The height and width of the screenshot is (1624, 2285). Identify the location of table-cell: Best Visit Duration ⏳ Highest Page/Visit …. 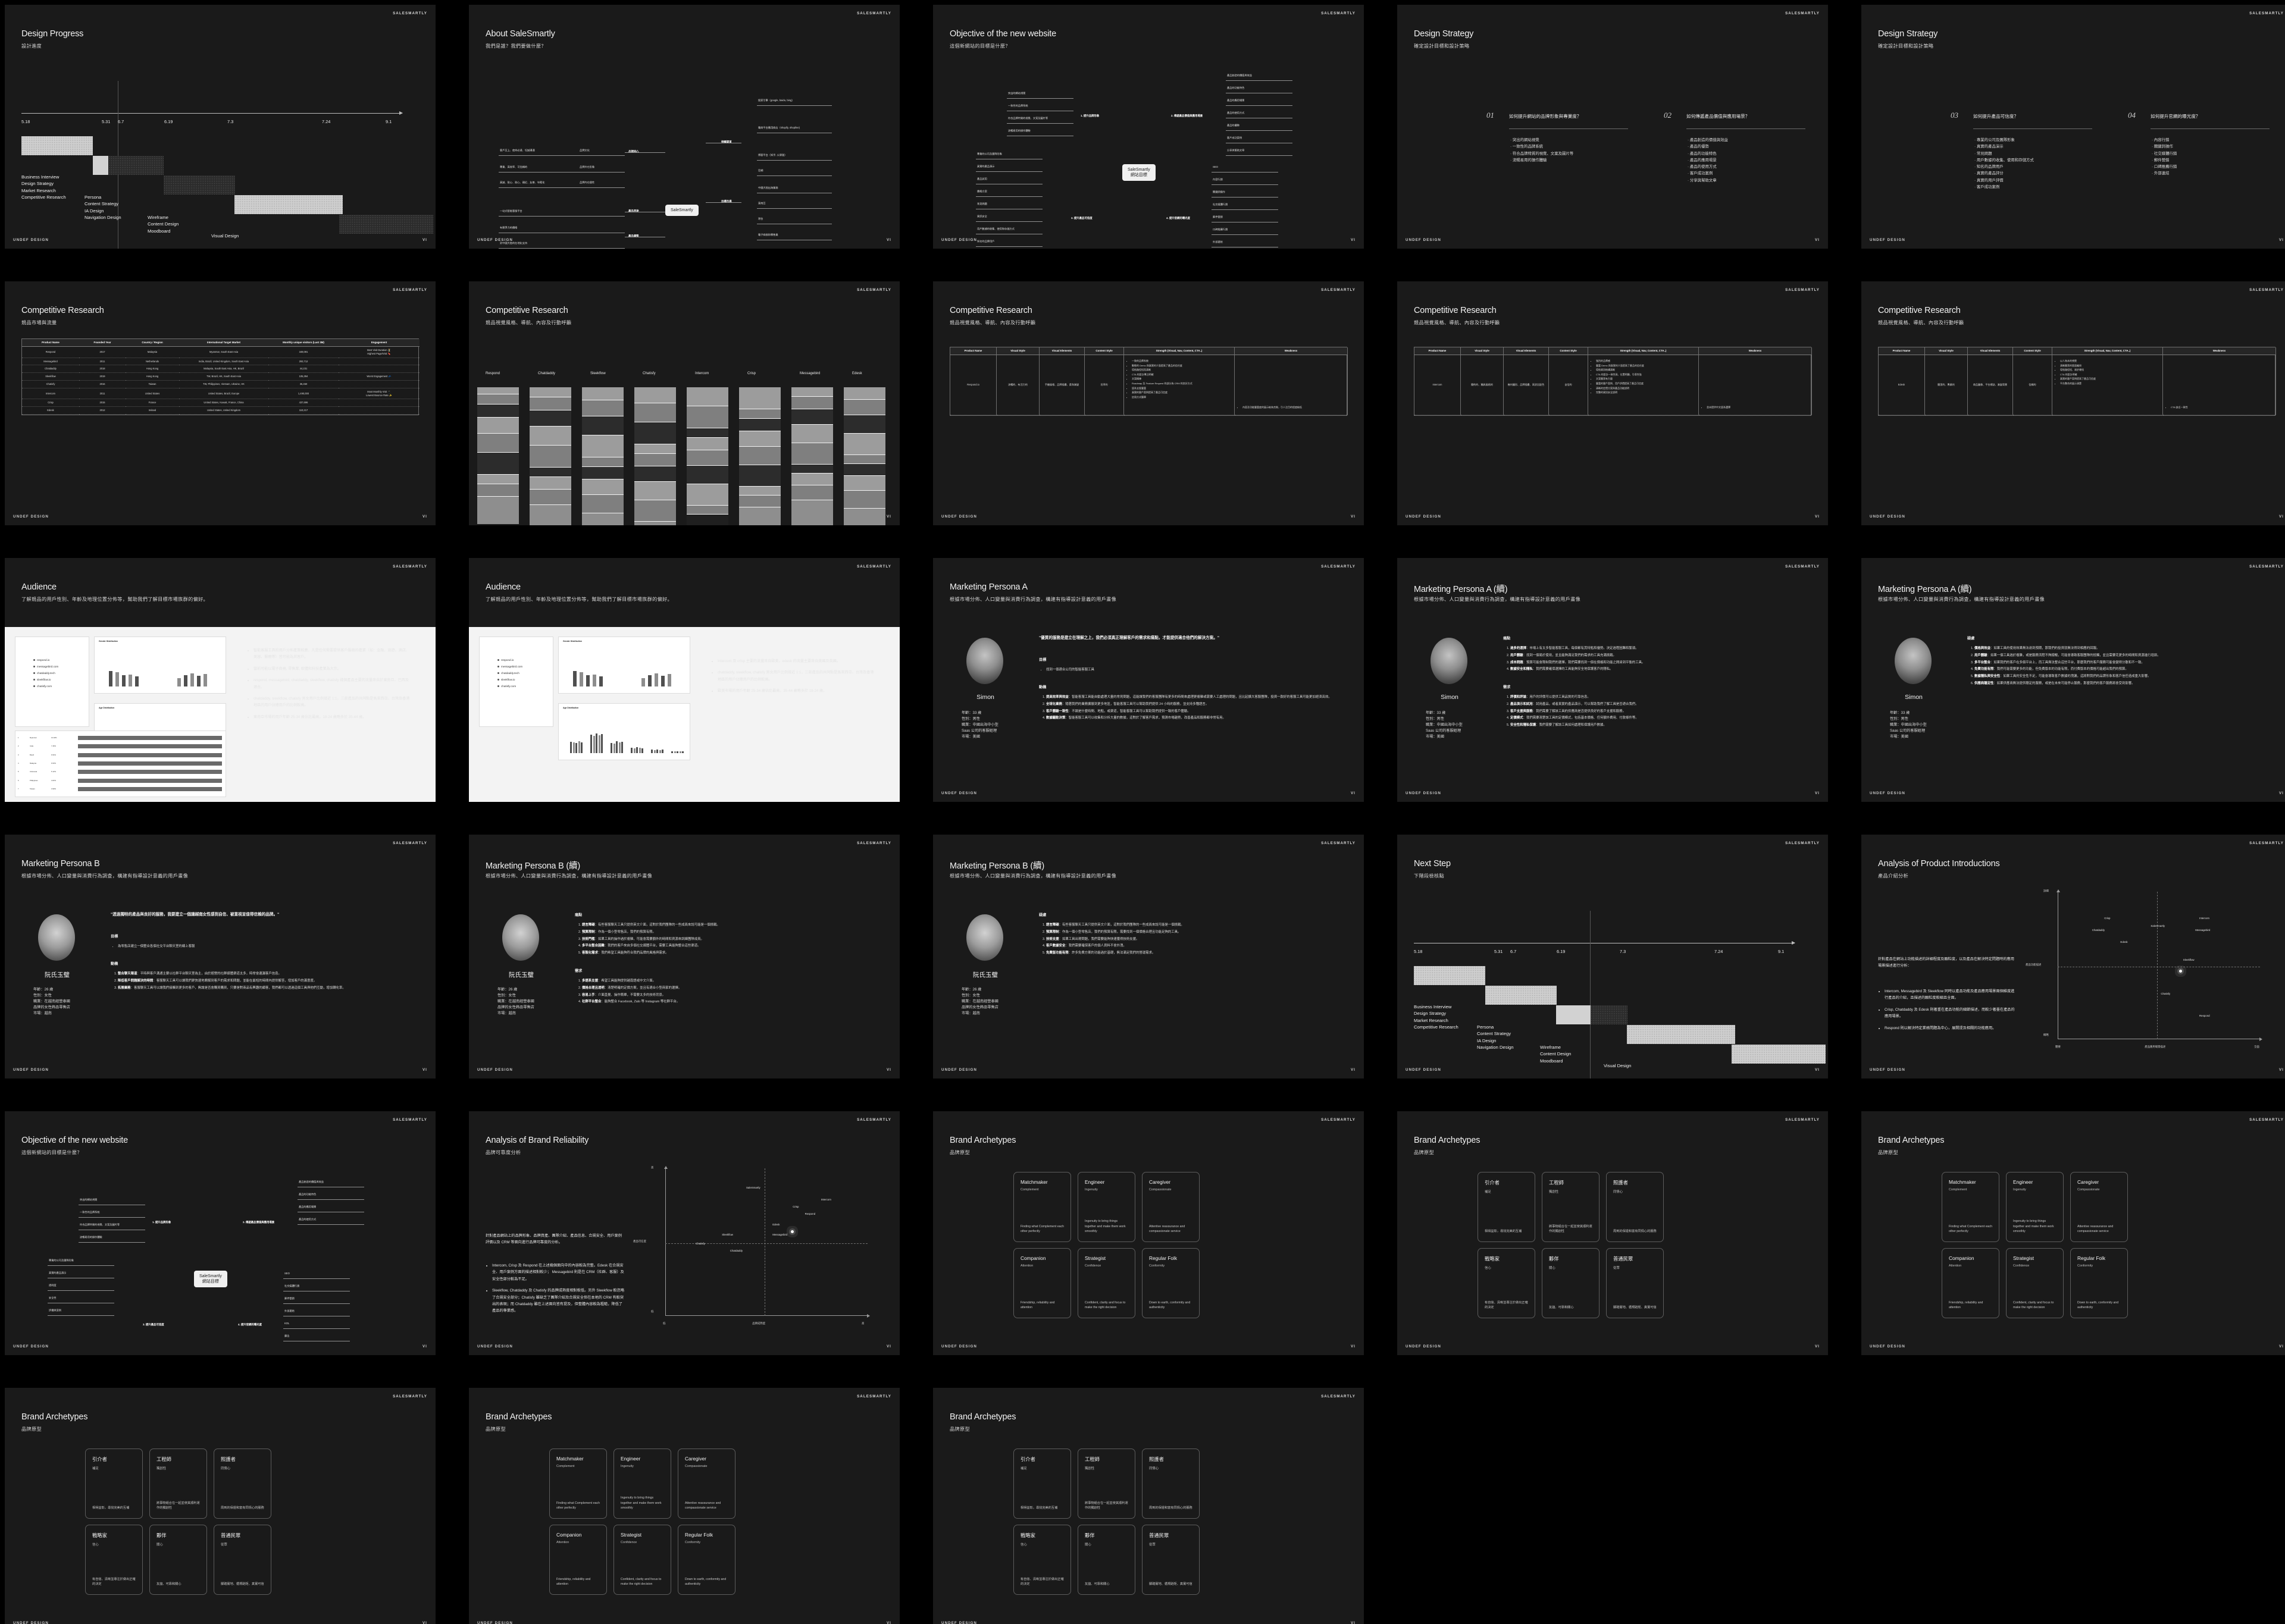
(379, 352).